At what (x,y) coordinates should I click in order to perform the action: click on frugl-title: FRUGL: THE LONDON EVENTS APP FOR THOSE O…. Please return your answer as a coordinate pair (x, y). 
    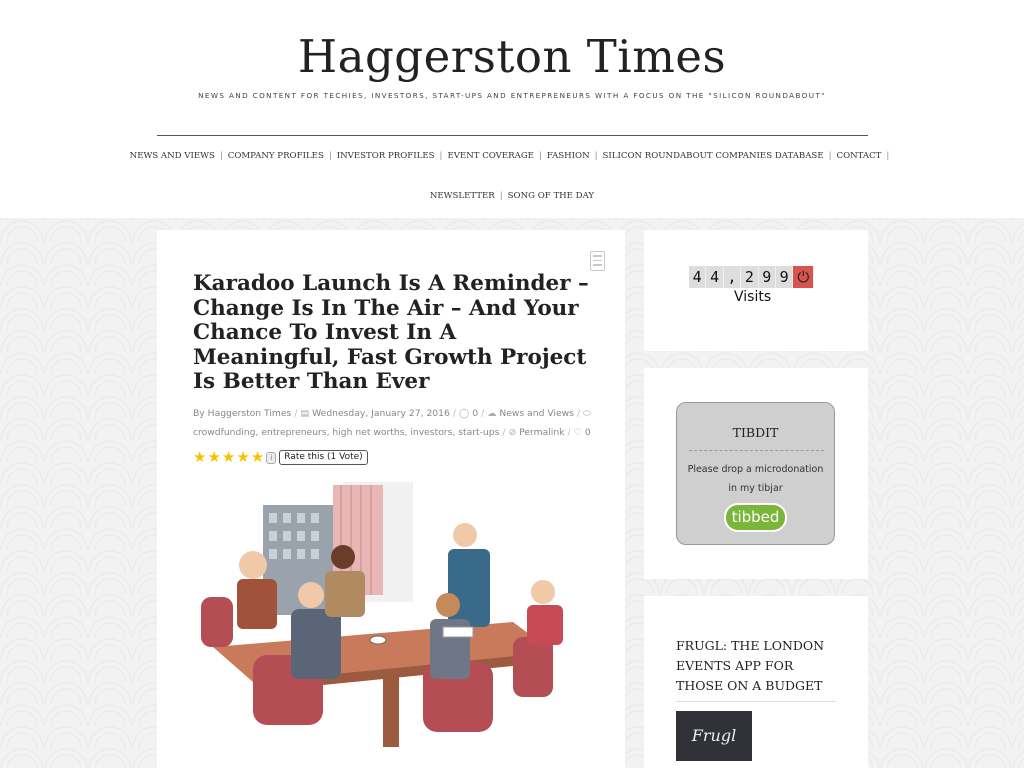
    Looking at the image, I should click on (750, 665).